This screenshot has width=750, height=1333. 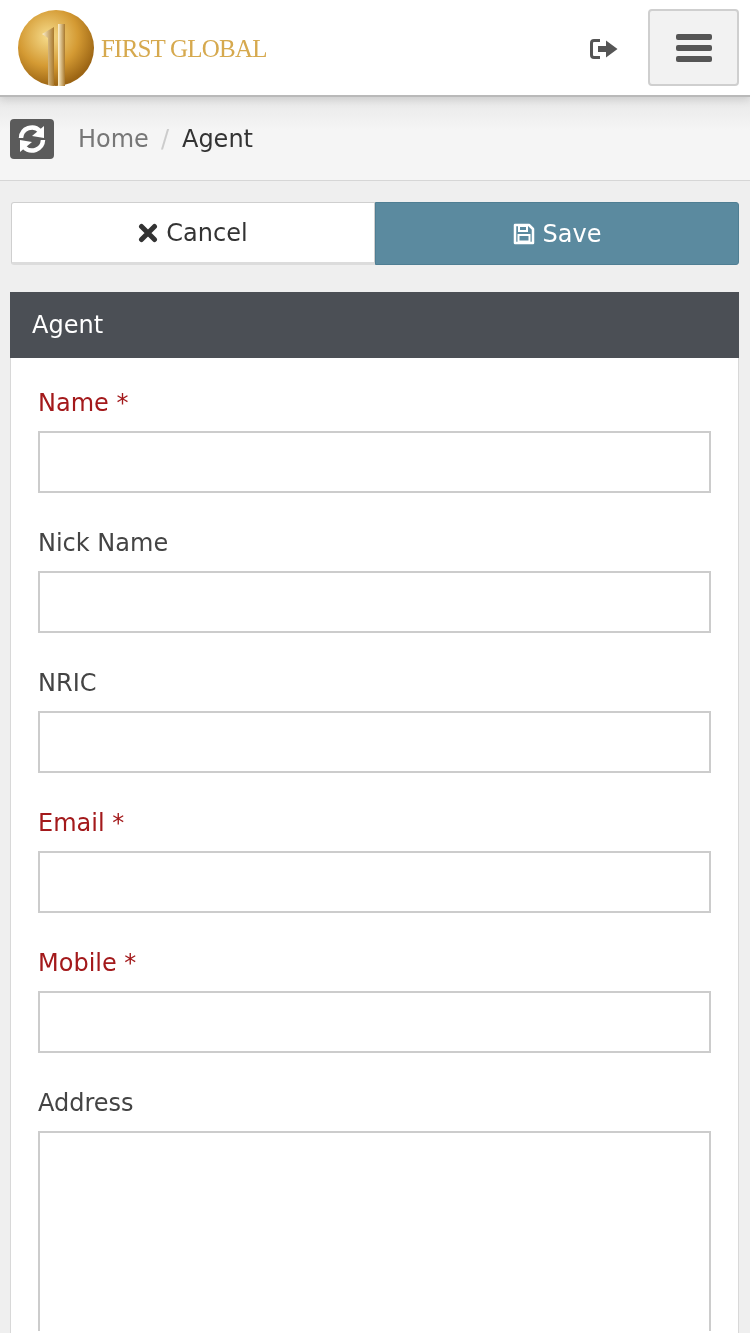 I want to click on save-button: Save, so click(x=557, y=233).